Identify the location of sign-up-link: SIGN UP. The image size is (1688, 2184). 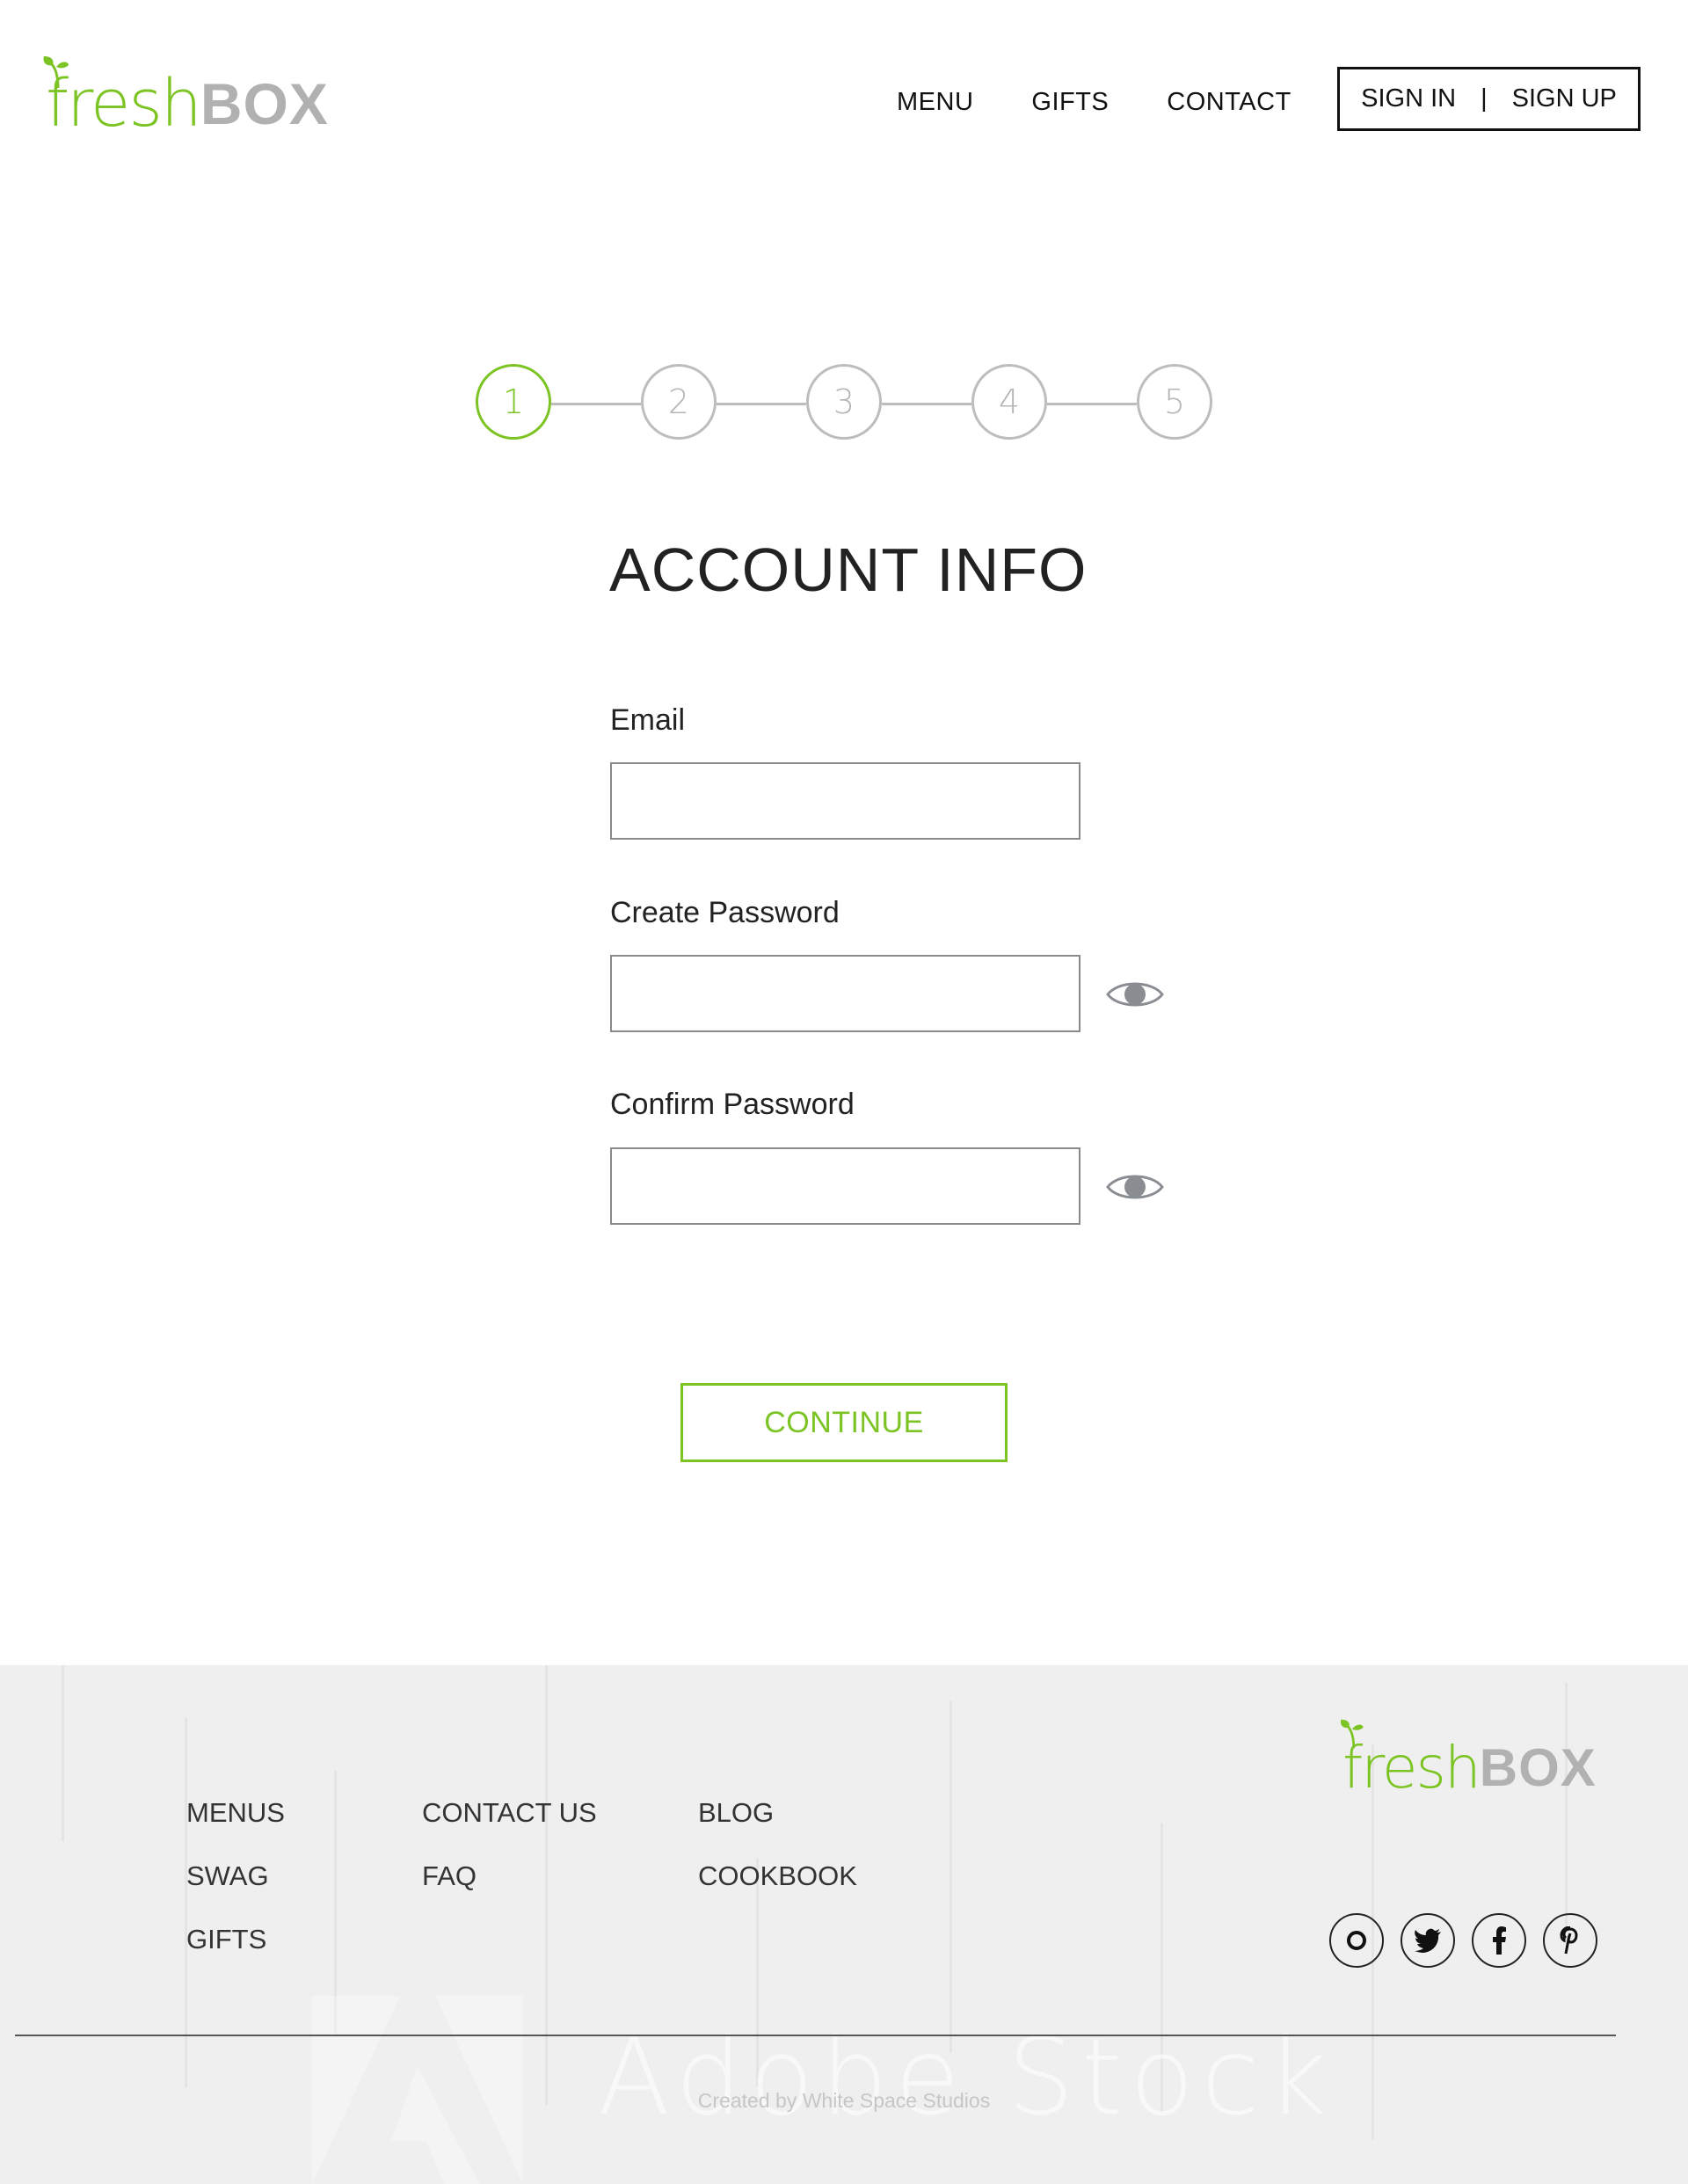
(1564, 98).